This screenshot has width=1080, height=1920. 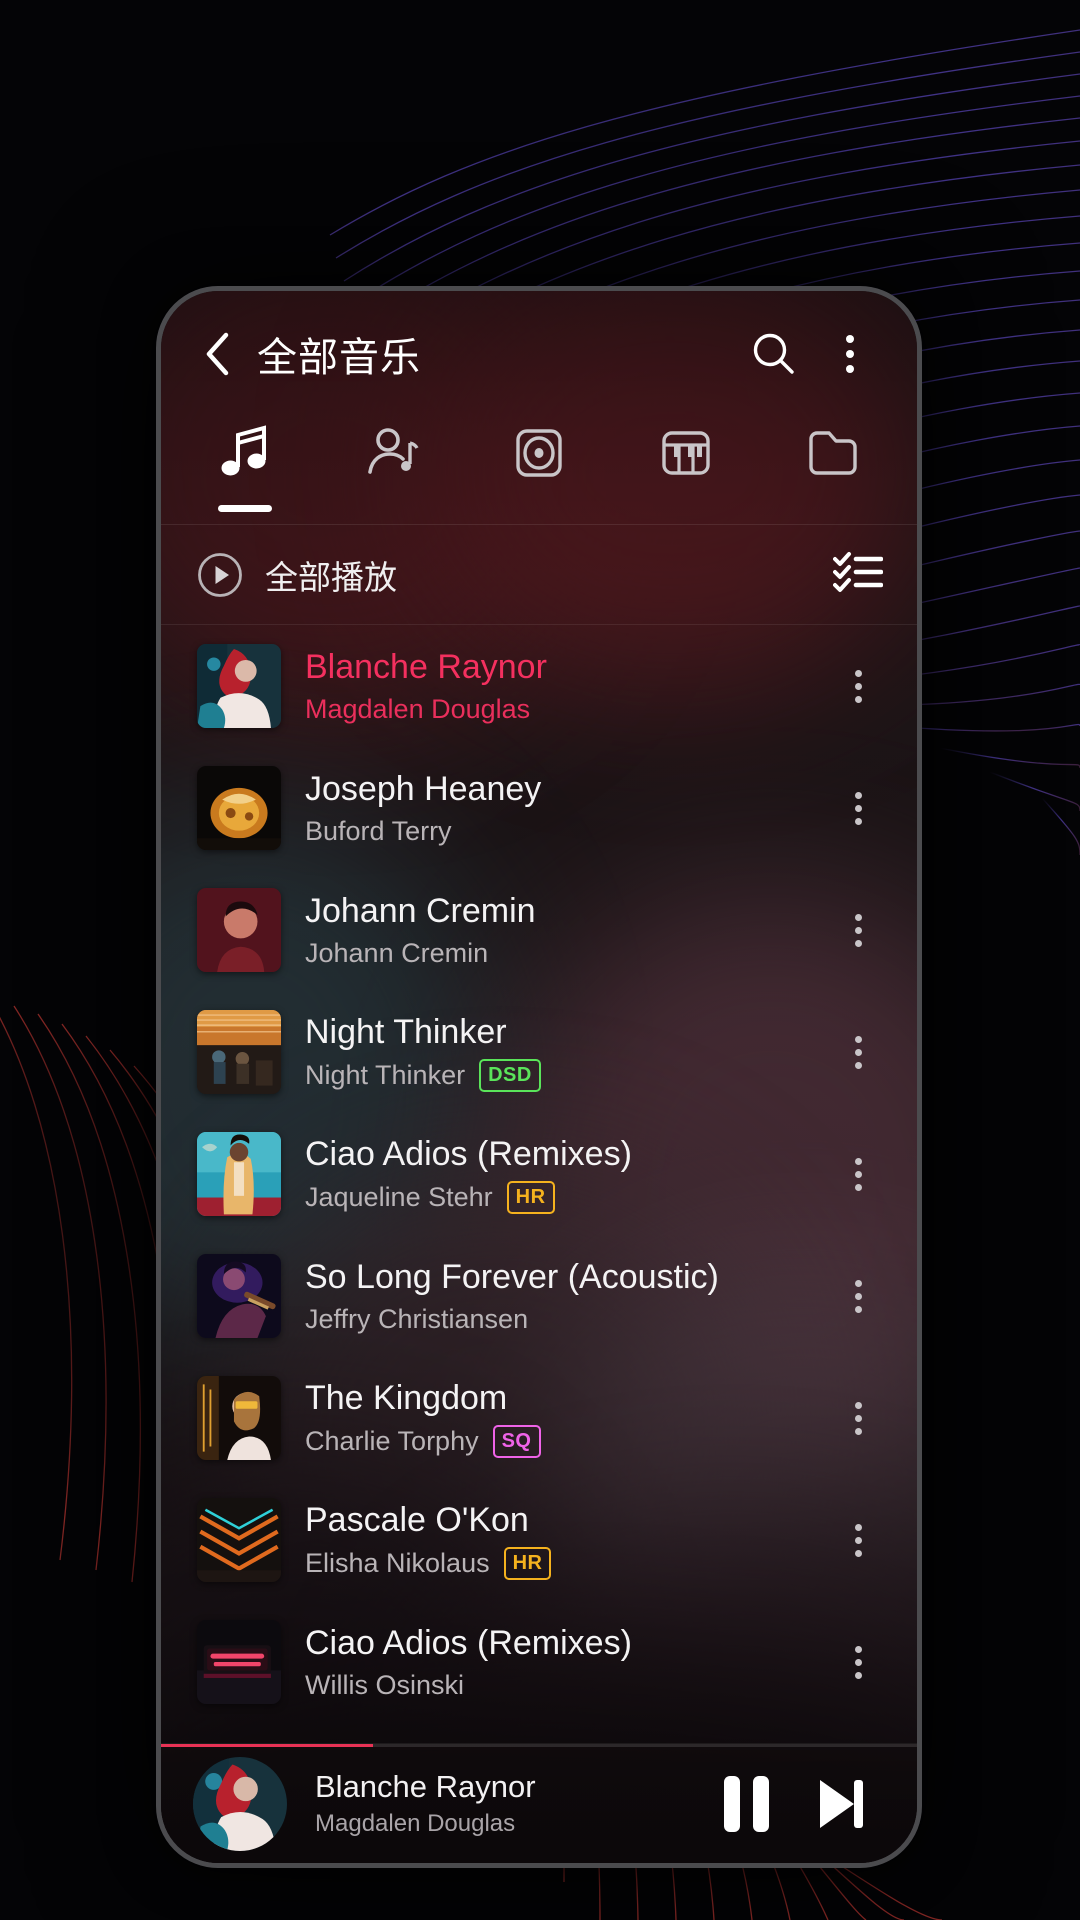 I want to click on tab-active-indicator, so click(x=244, y=508).